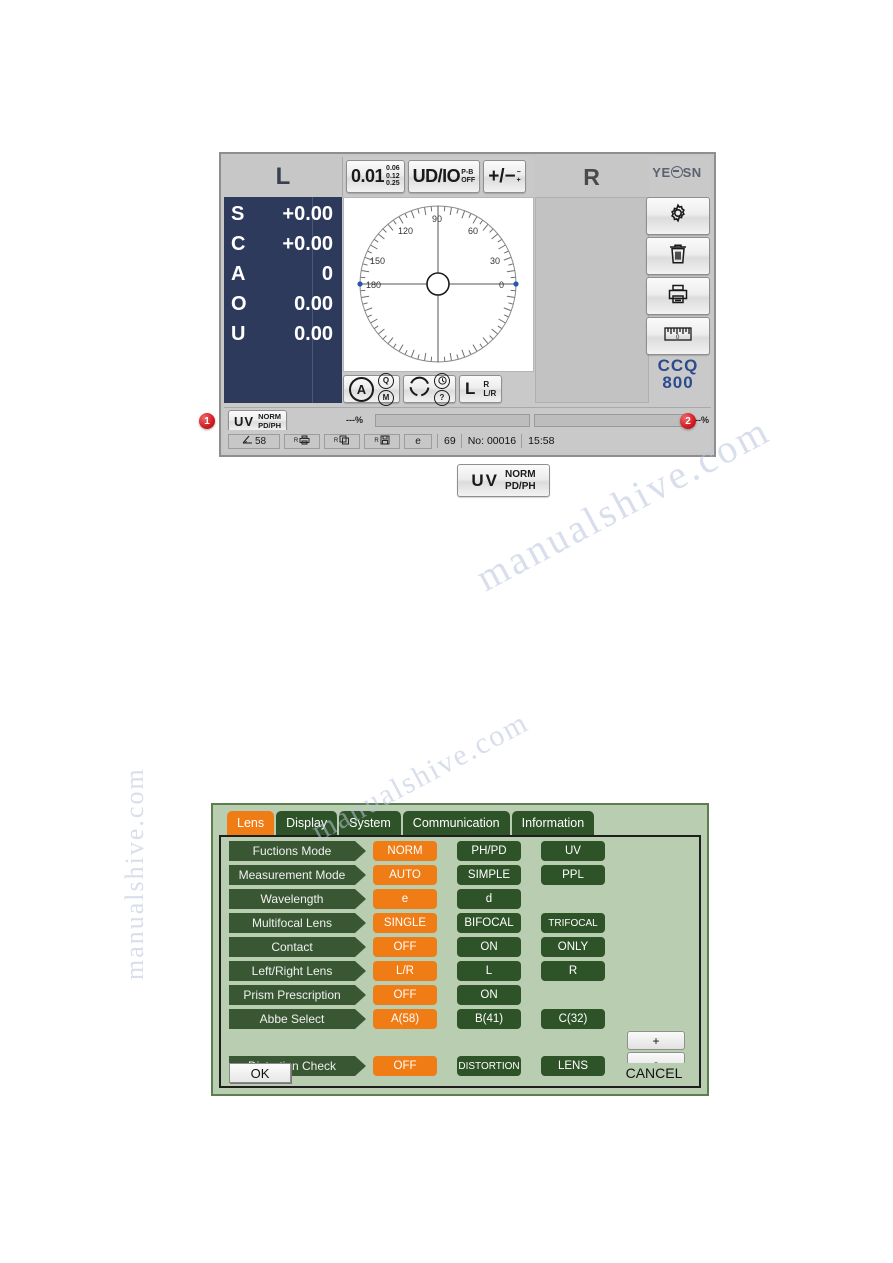 This screenshot has width=893, height=1263. I want to click on option-r: R, so click(573, 971).